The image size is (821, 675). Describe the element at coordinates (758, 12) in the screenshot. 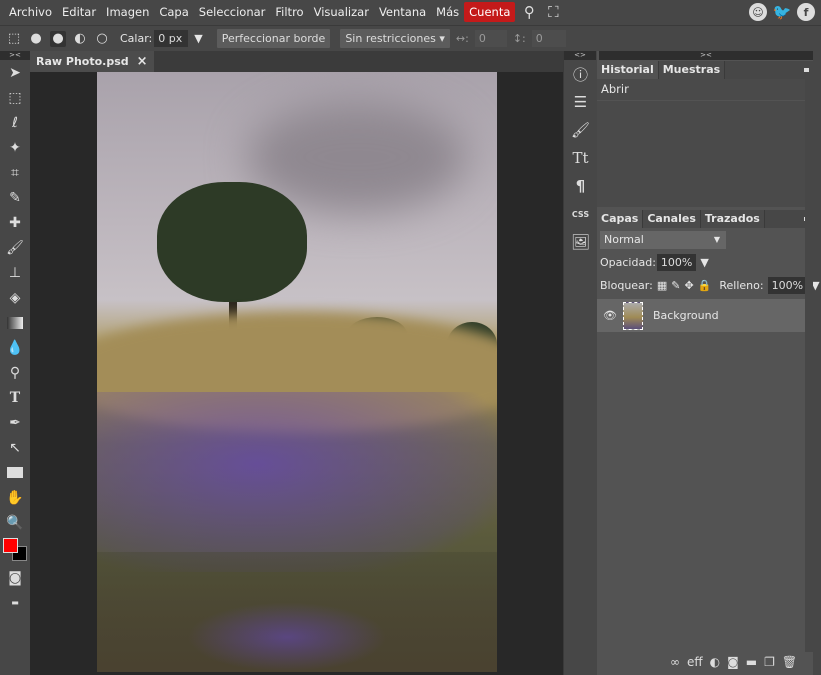

I see `reddit-icon: ☺` at that location.